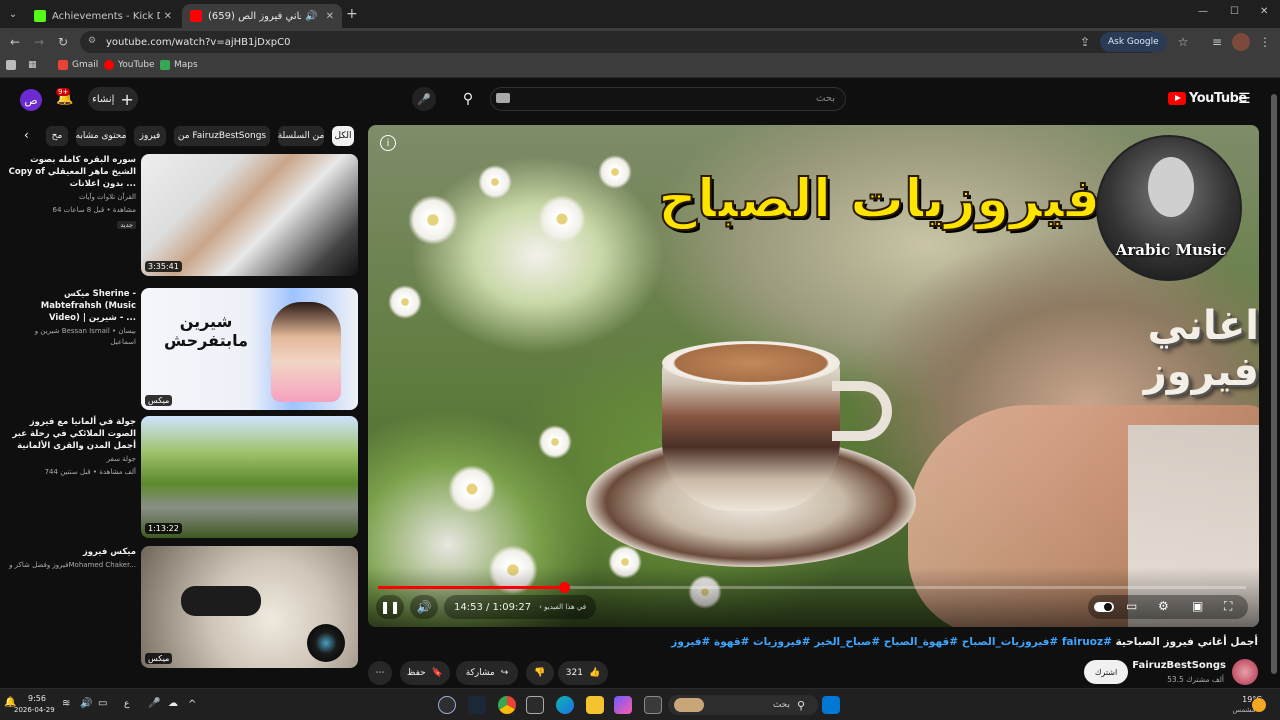  I want to click on dislike-button: 👎, so click(540, 673).